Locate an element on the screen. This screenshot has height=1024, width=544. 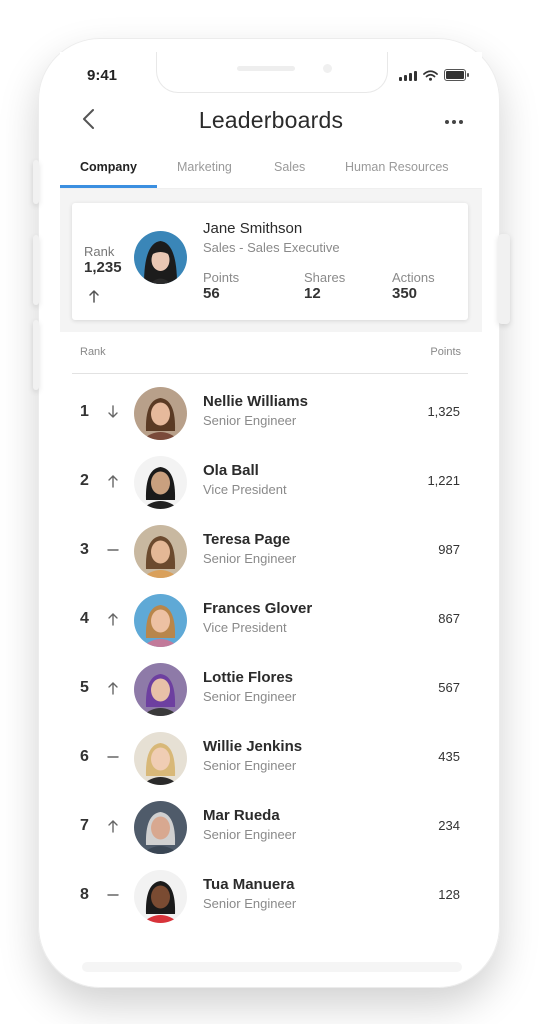
list-divider is located at coordinates (270, 373).